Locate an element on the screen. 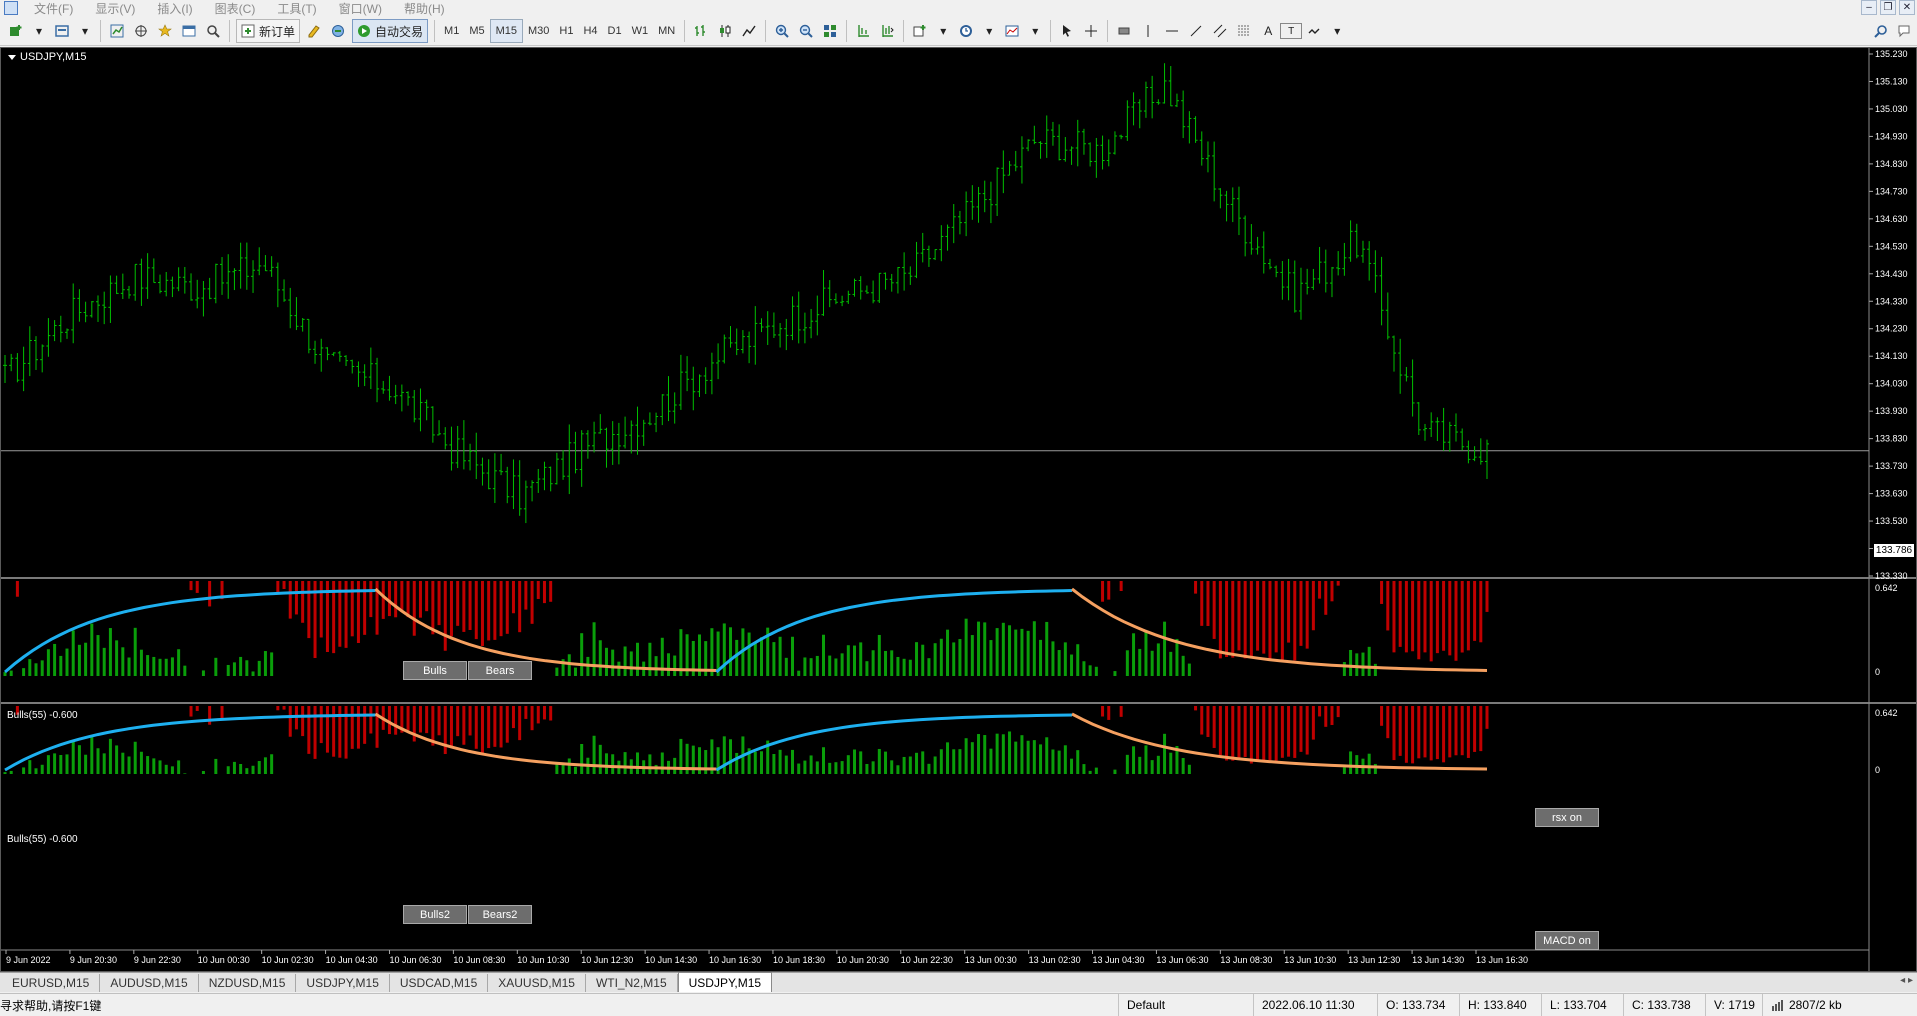 This screenshot has width=1917, height=1016. profiles-icon is located at coordinates (62, 31).